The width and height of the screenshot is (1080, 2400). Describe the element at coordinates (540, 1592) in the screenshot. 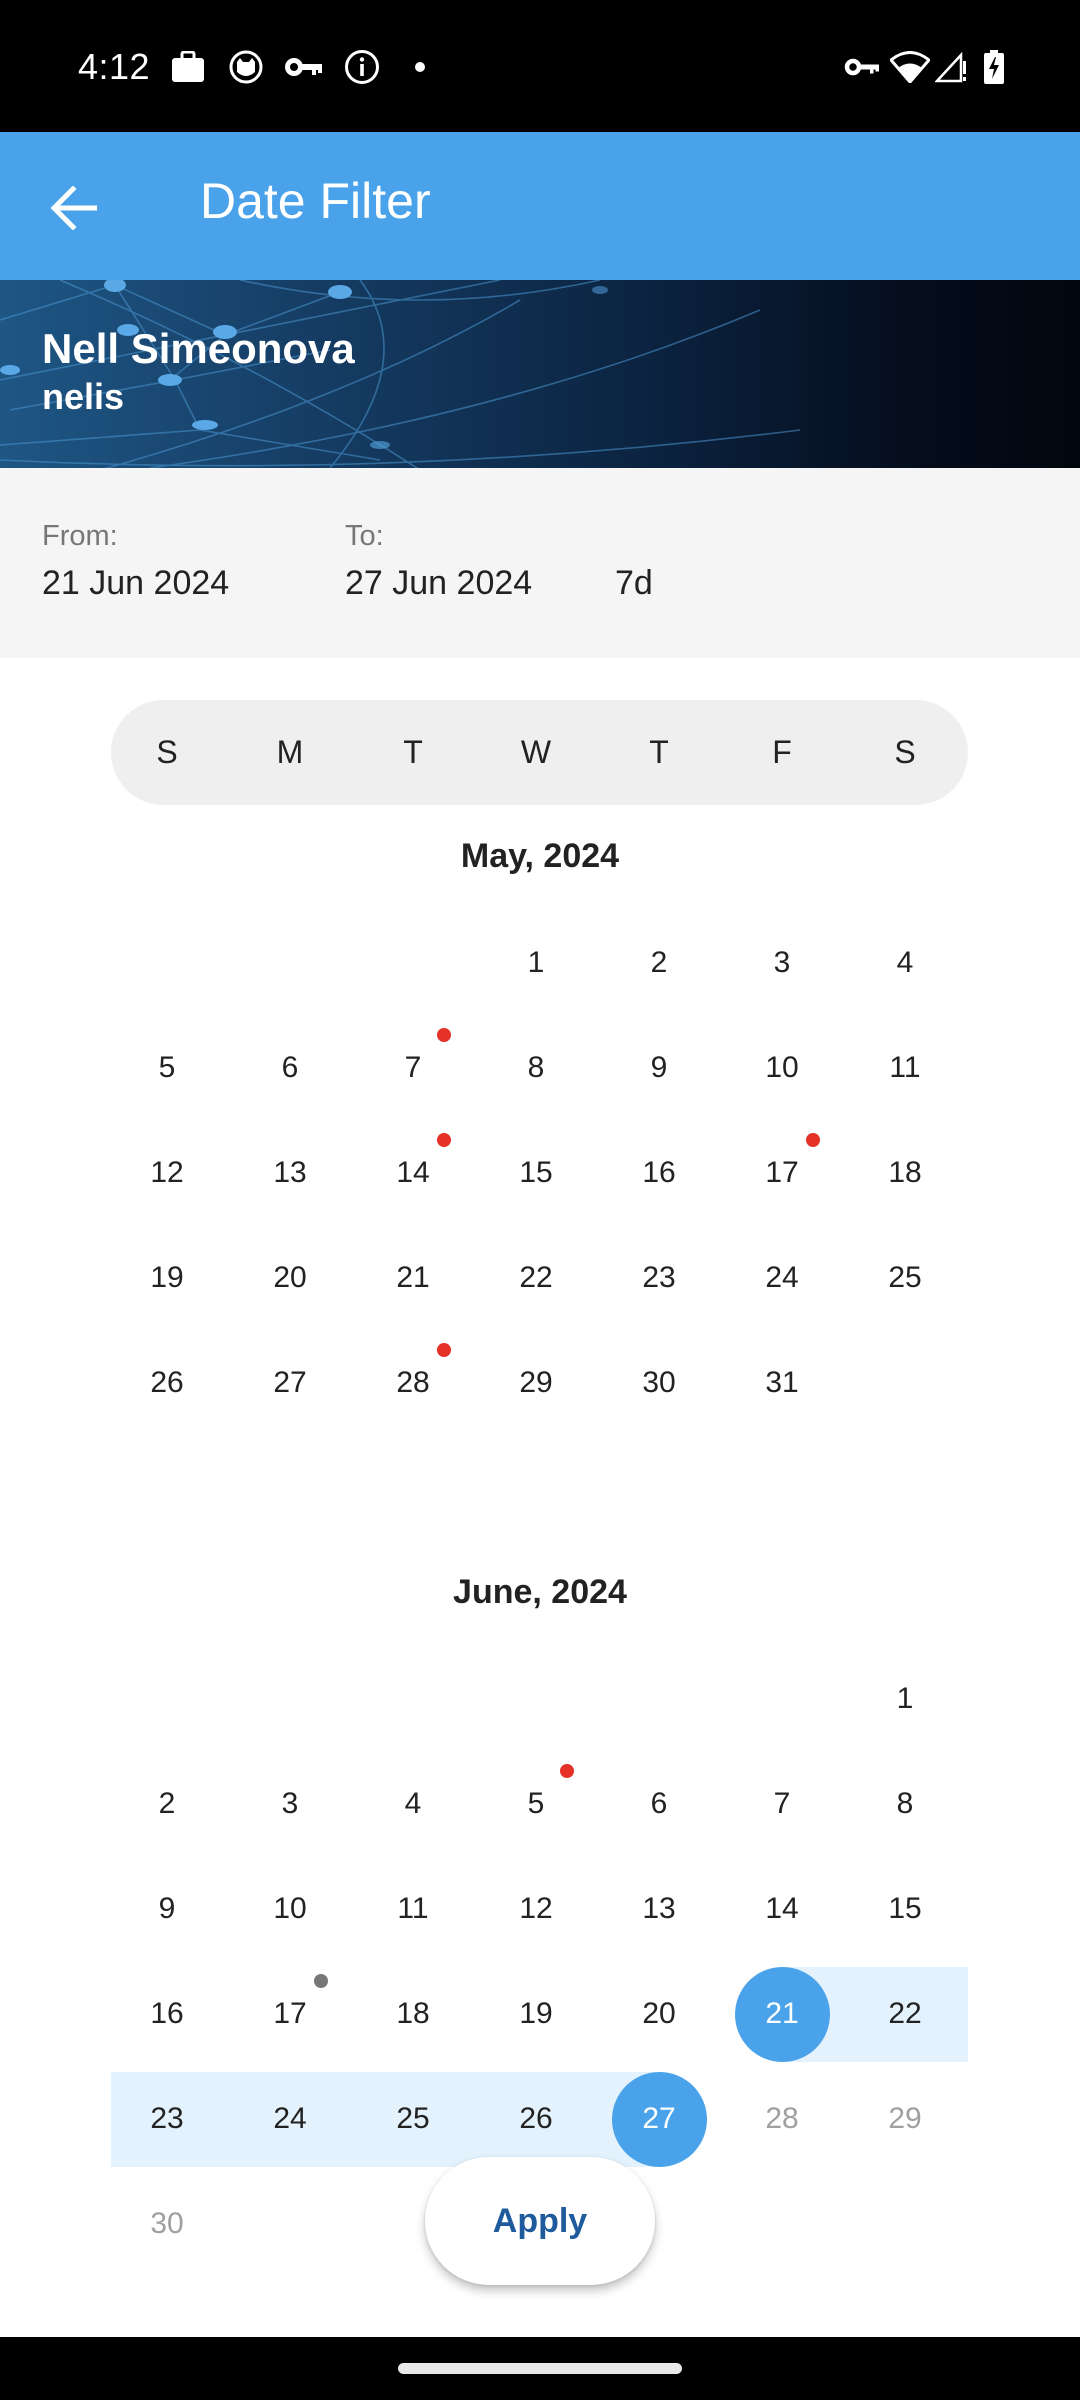

I see `month-title: June, 2024` at that location.